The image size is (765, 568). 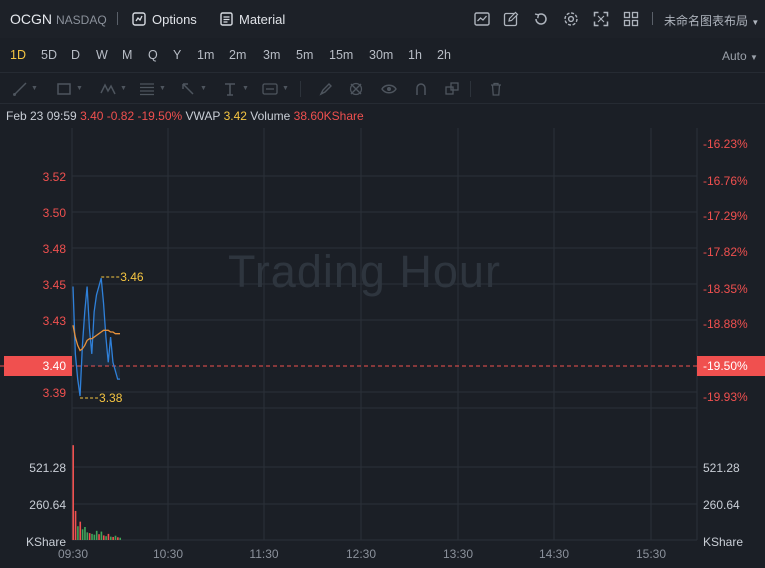 What do you see at coordinates (230, 89) in the screenshot?
I see `text-tool-icon` at bounding box center [230, 89].